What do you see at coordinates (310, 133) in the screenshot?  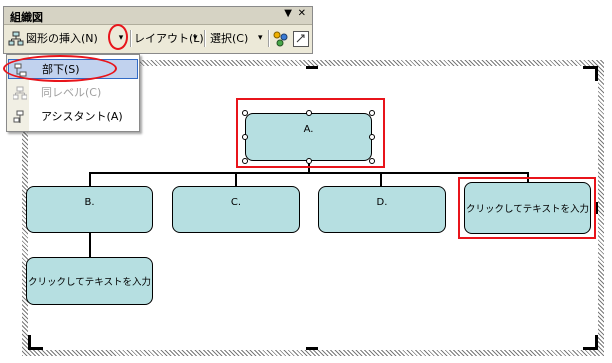 I see `highlight-box-top-node` at bounding box center [310, 133].